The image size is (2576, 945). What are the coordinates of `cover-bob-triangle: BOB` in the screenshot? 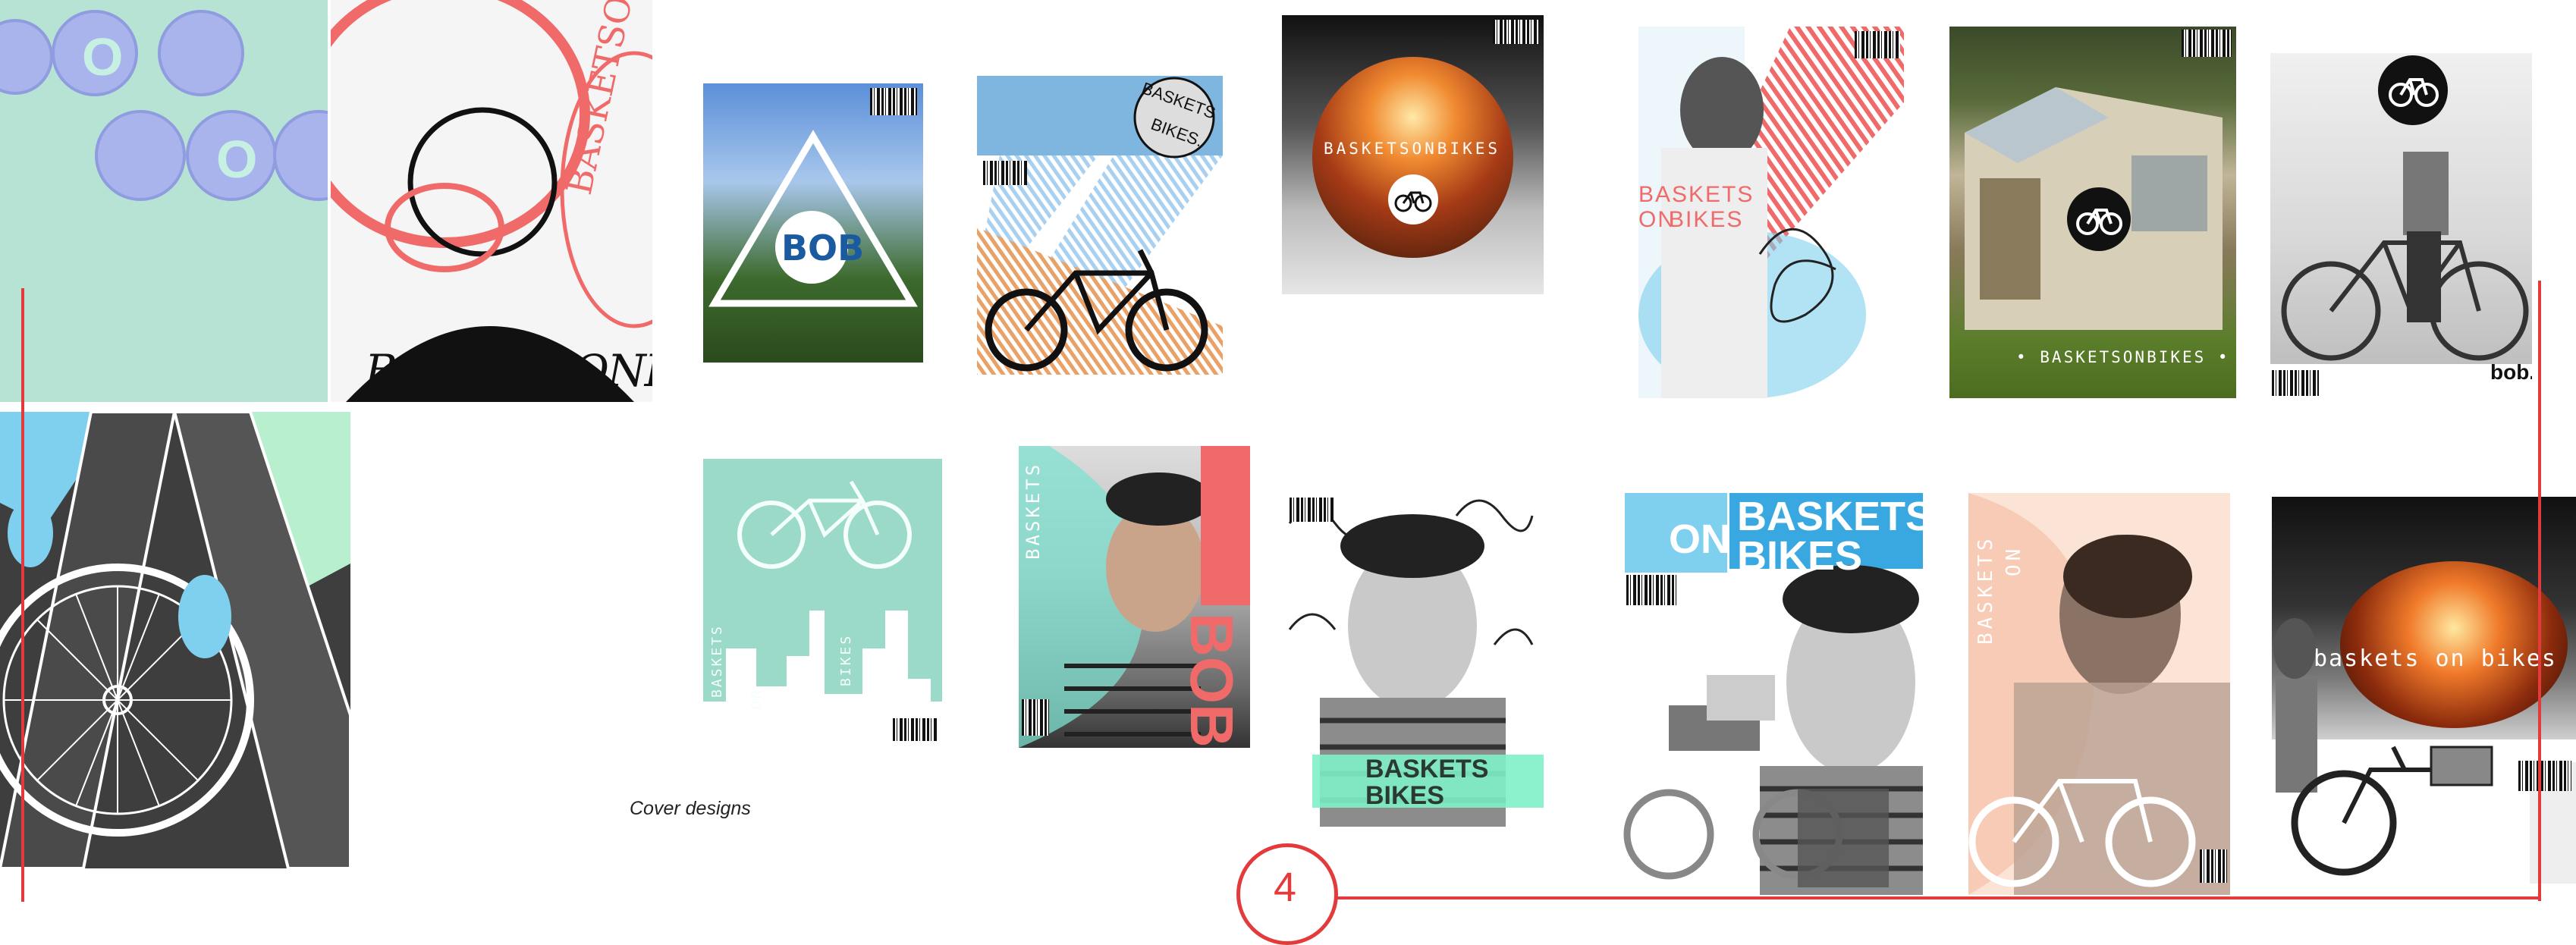 It's located at (813, 223).